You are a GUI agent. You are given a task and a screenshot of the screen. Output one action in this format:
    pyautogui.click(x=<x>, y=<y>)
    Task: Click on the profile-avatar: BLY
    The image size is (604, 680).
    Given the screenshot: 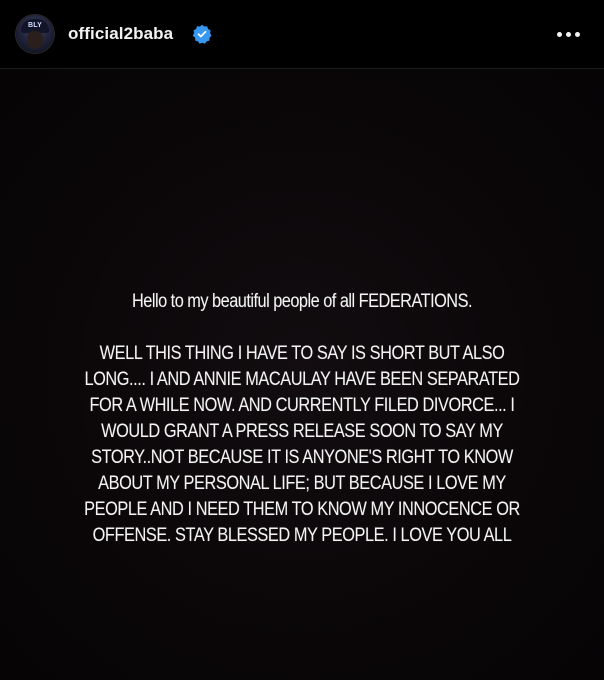 What is the action you would take?
    pyautogui.click(x=35, y=34)
    